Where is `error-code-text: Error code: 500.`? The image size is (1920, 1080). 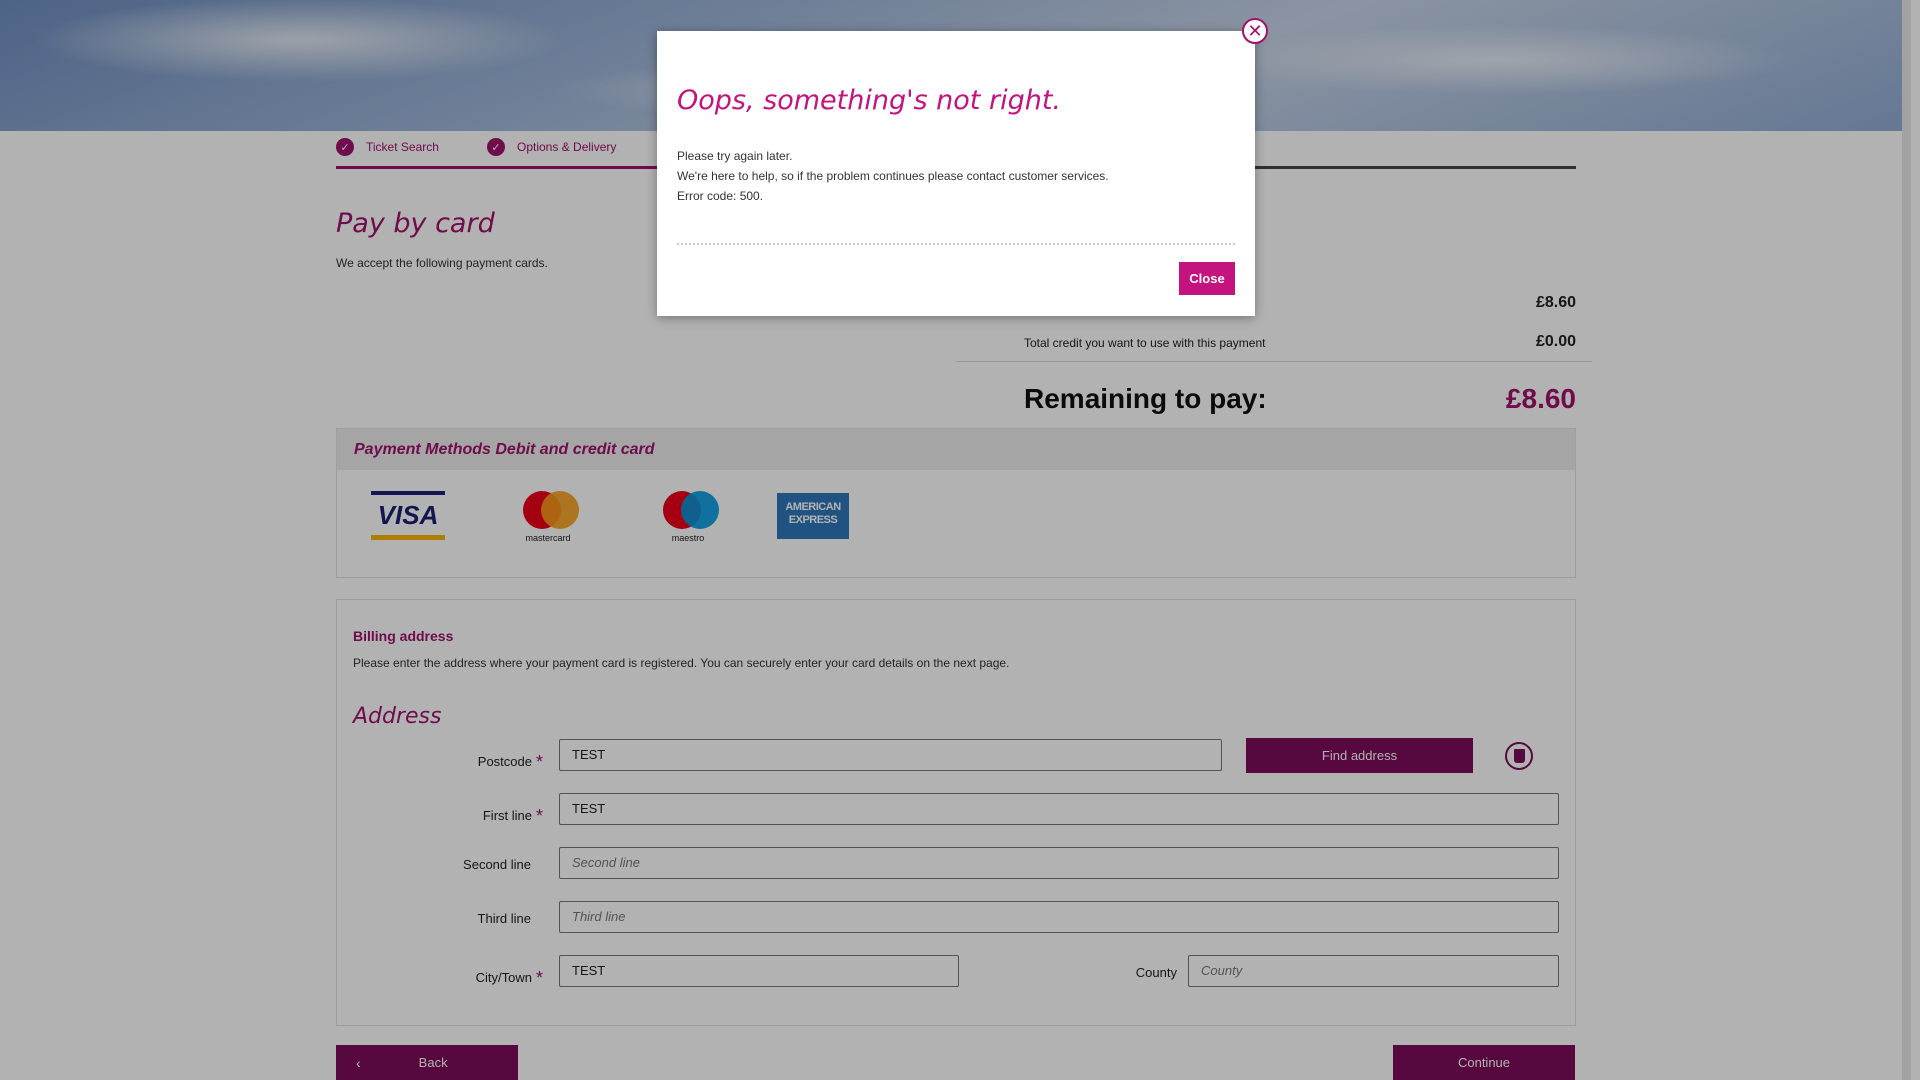
error-code-text: Error code: 500. is located at coordinates (720, 196).